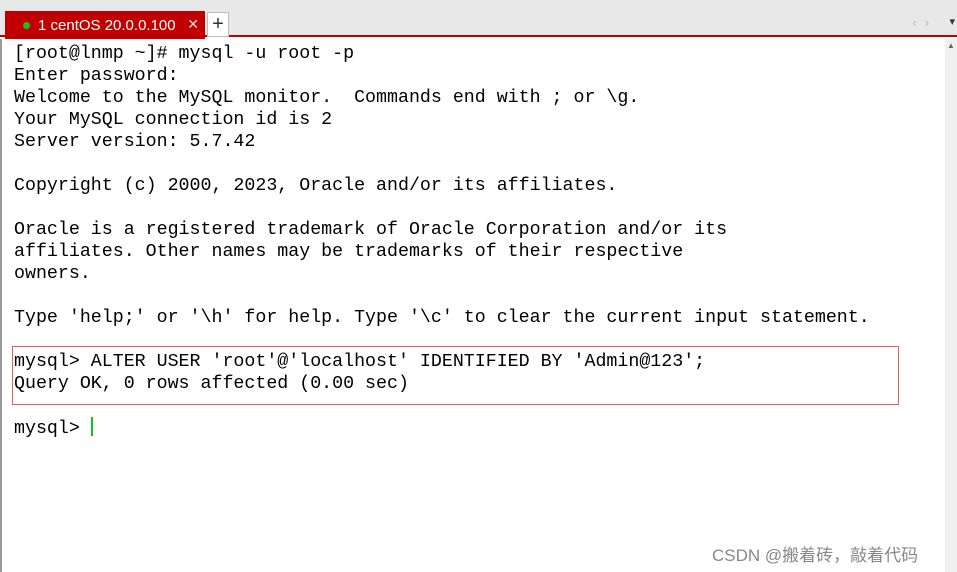  I want to click on tab-label: 1 centOS 20.0.0.100, so click(107, 25).